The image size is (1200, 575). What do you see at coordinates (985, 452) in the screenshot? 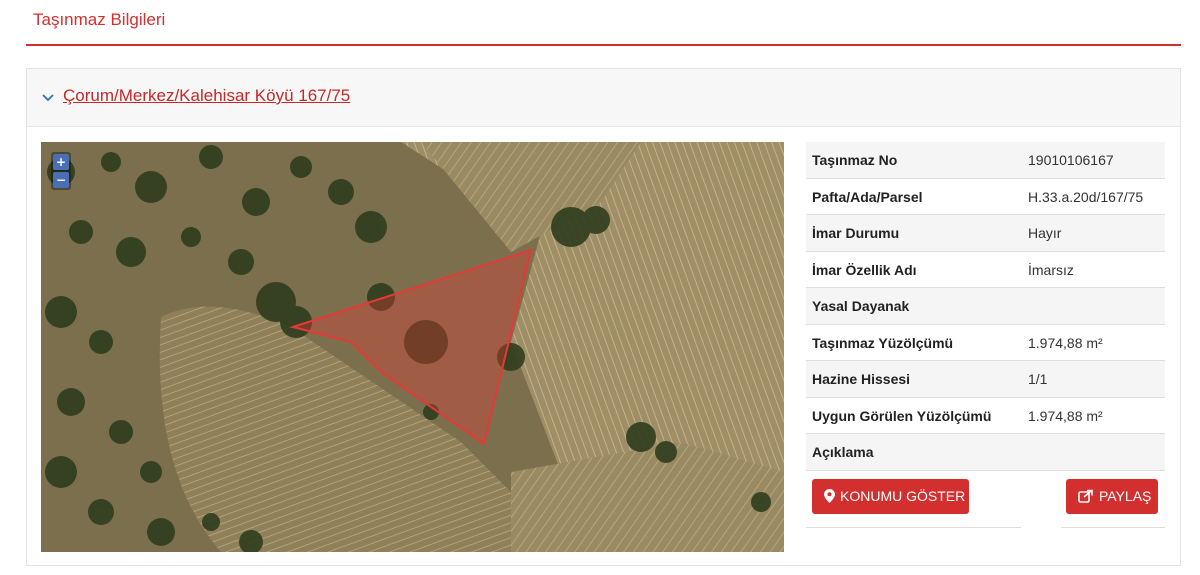
I see `info-row-aciklama: Açıklama` at bounding box center [985, 452].